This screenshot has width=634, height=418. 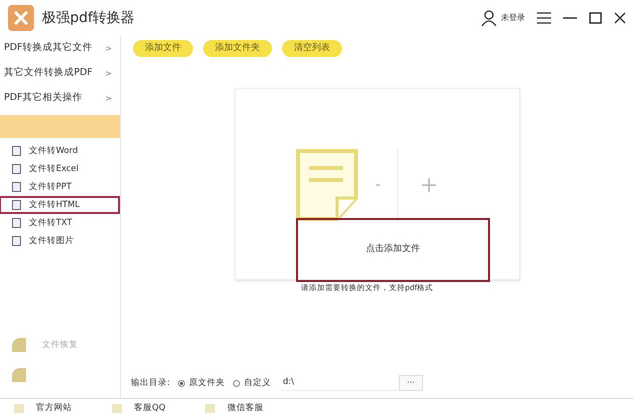 What do you see at coordinates (410, 383) in the screenshot?
I see `browse-button: ···` at bounding box center [410, 383].